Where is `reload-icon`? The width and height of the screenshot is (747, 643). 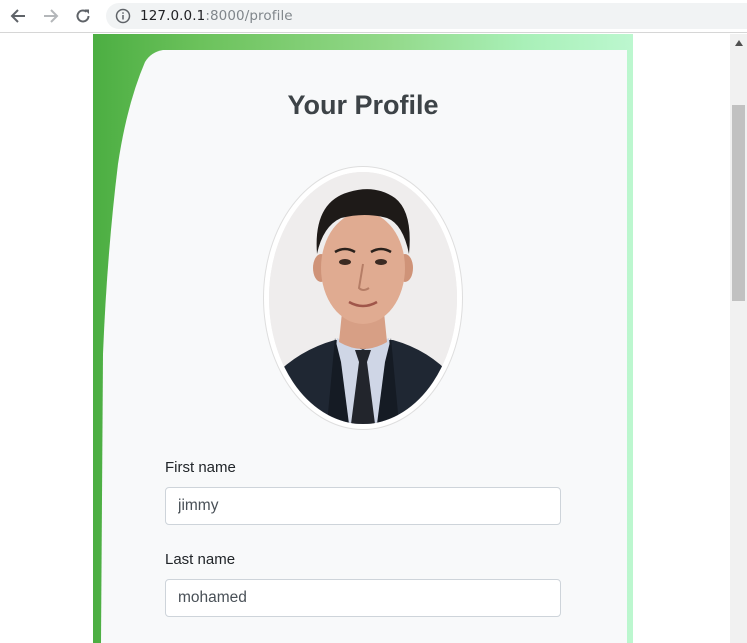 reload-icon is located at coordinates (83, 16).